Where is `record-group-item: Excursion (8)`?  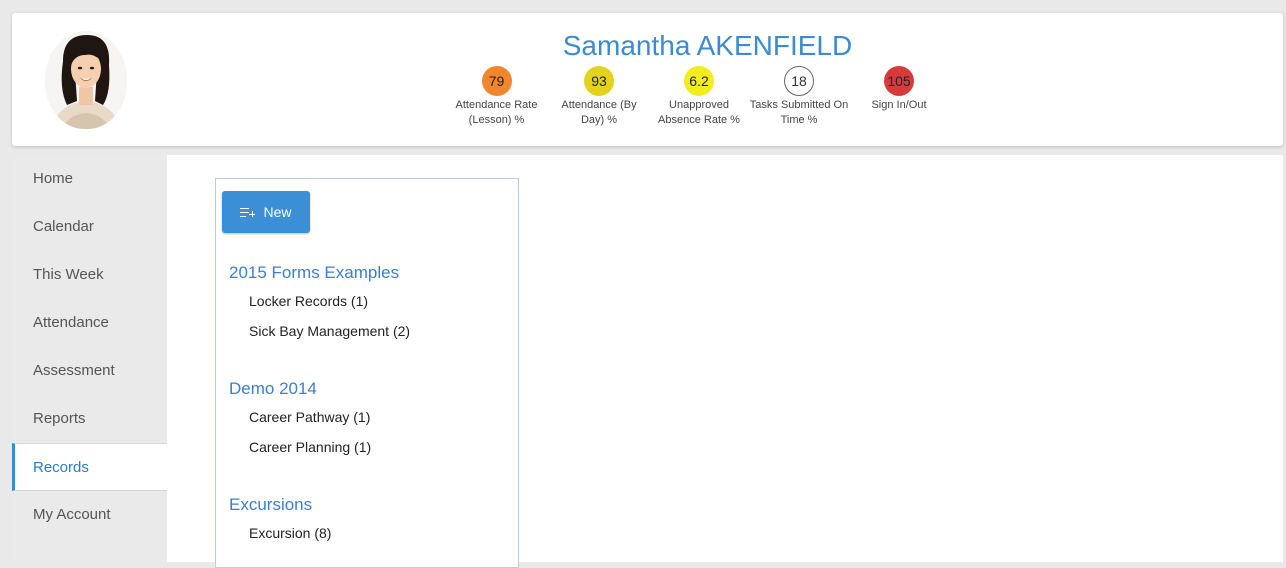 record-group-item: Excursion (8) is located at coordinates (290, 533).